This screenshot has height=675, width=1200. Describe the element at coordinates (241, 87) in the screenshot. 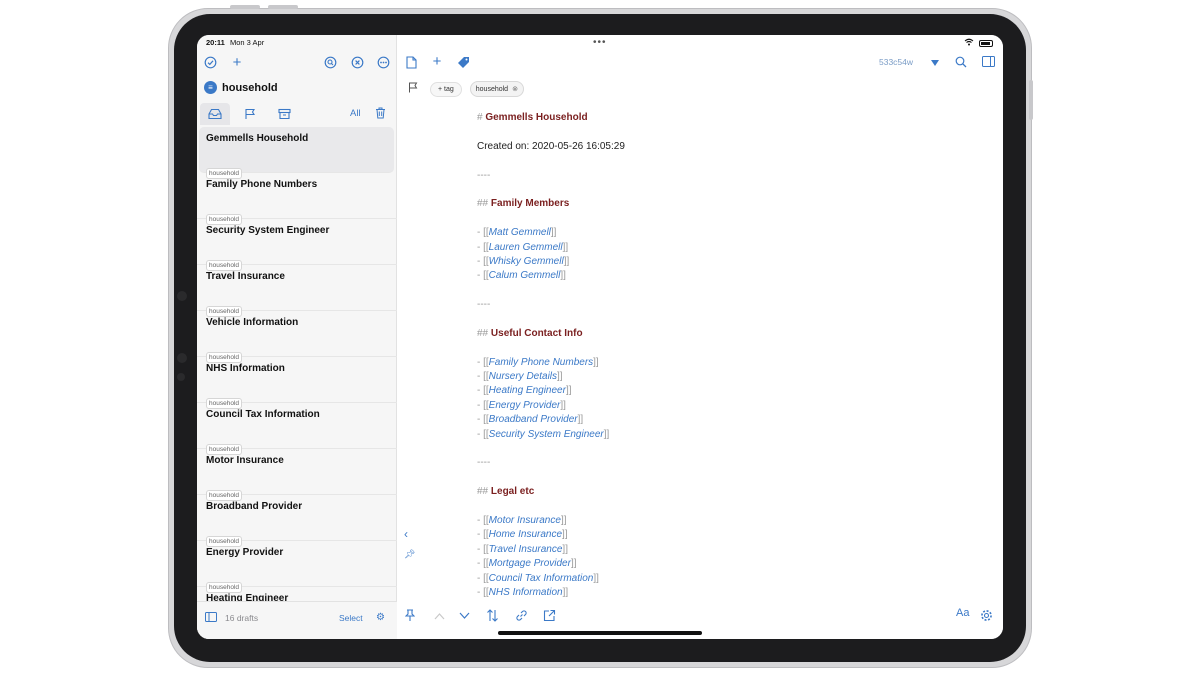

I see `workspace-selector: ≡ household` at that location.